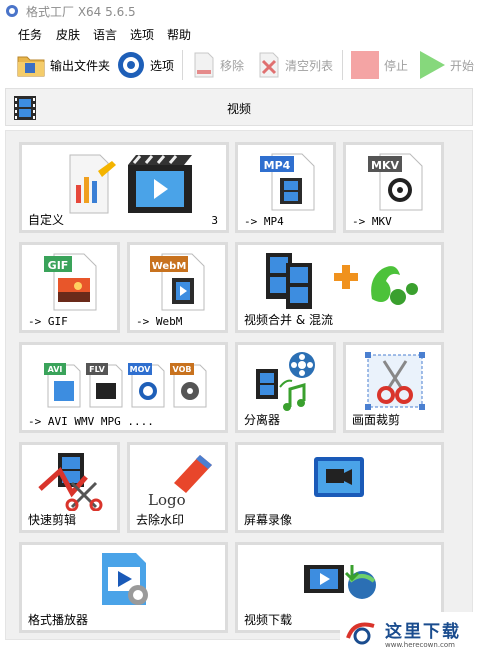  I want to click on stop-label: 停止, so click(396, 65).